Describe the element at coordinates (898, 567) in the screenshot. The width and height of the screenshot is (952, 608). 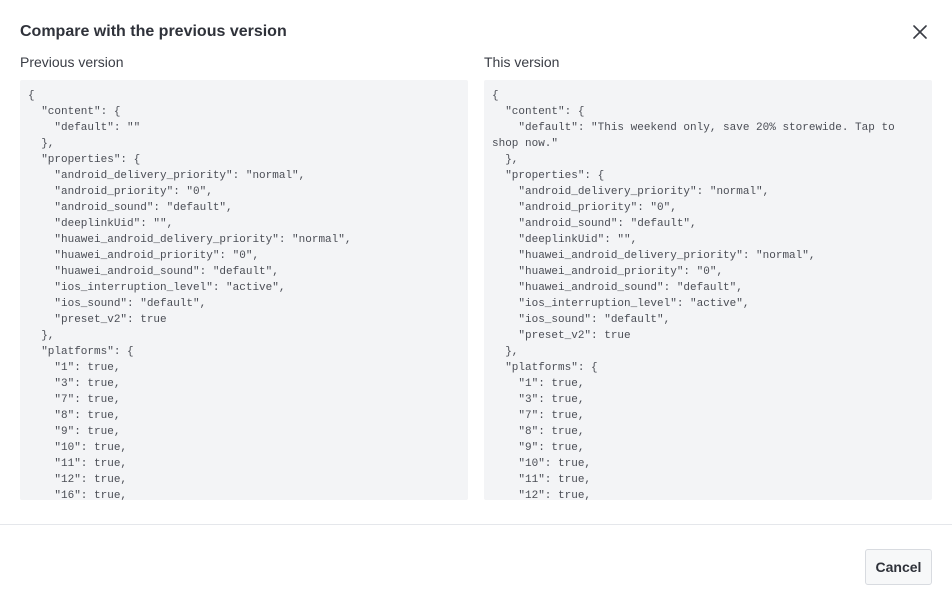
I see `cancel-button: Cancel` at that location.